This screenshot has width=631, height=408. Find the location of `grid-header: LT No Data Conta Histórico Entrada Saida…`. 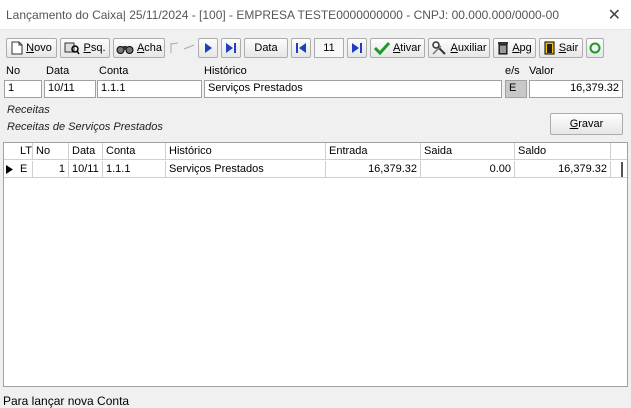

grid-header: LT No Data Conta Histórico Entrada Saida… is located at coordinates (315, 151).